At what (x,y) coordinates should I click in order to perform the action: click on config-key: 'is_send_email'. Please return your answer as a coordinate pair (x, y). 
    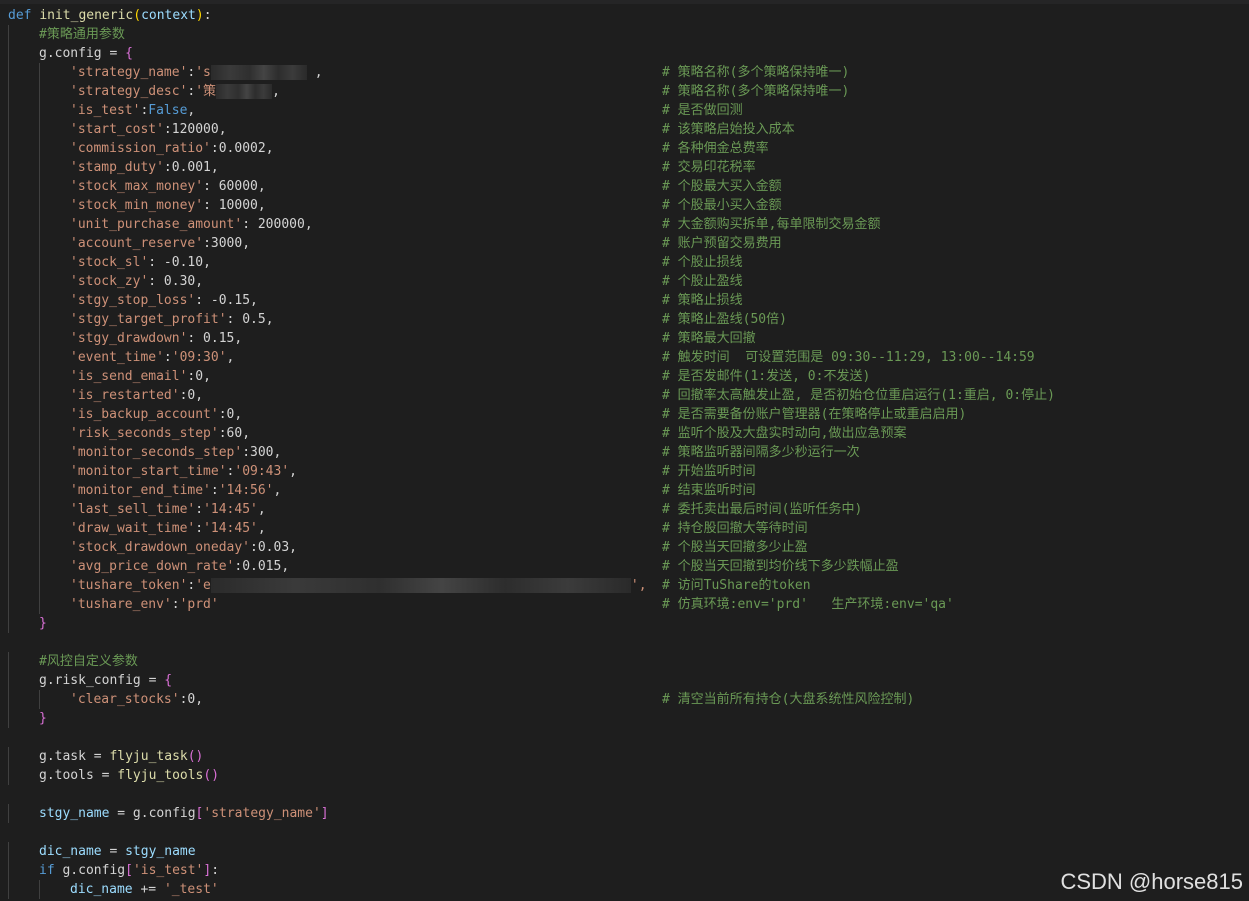
    Looking at the image, I should click on (129, 376).